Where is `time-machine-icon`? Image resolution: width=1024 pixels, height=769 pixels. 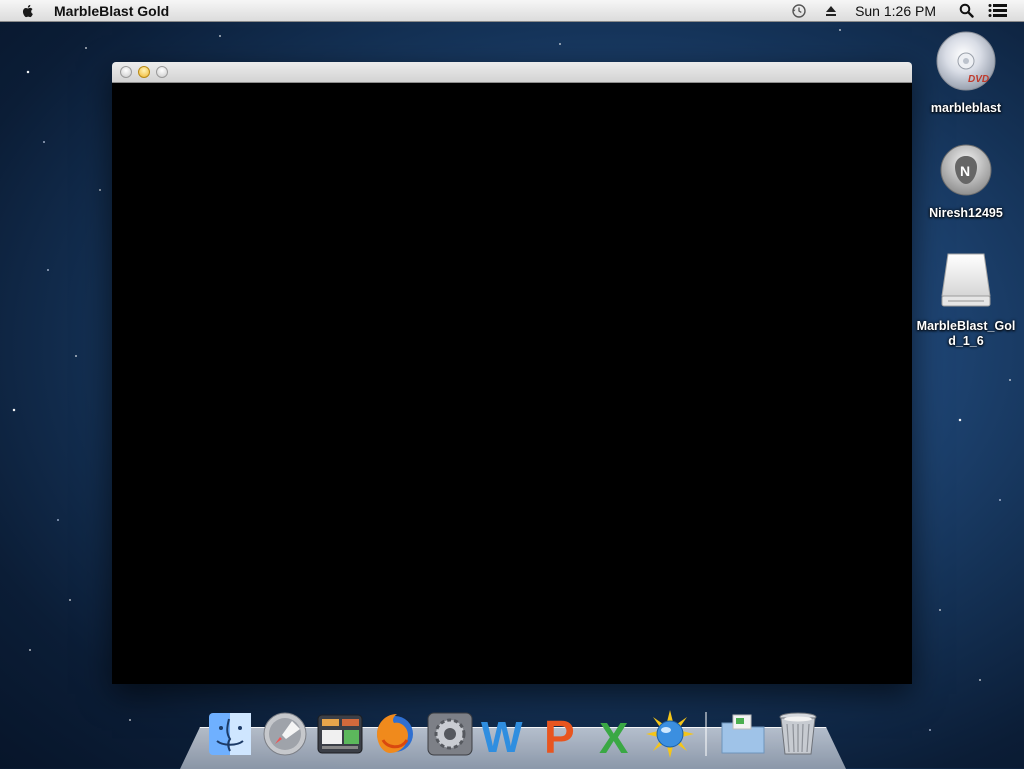 time-machine-icon is located at coordinates (799, 11).